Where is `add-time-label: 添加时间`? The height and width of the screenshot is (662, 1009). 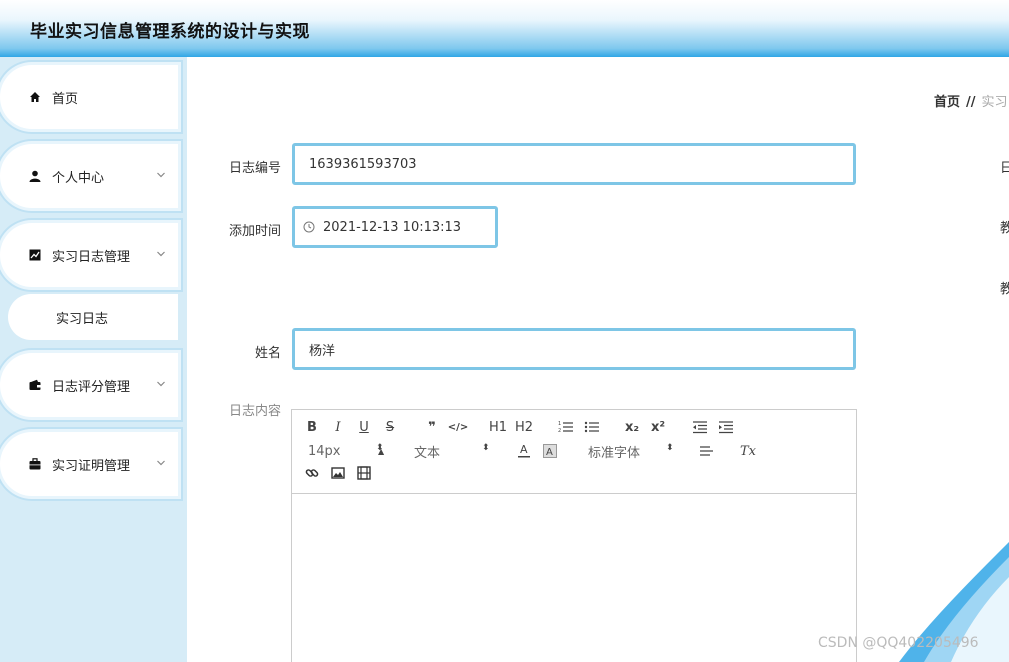
add-time-label: 添加时间 is located at coordinates (254, 231).